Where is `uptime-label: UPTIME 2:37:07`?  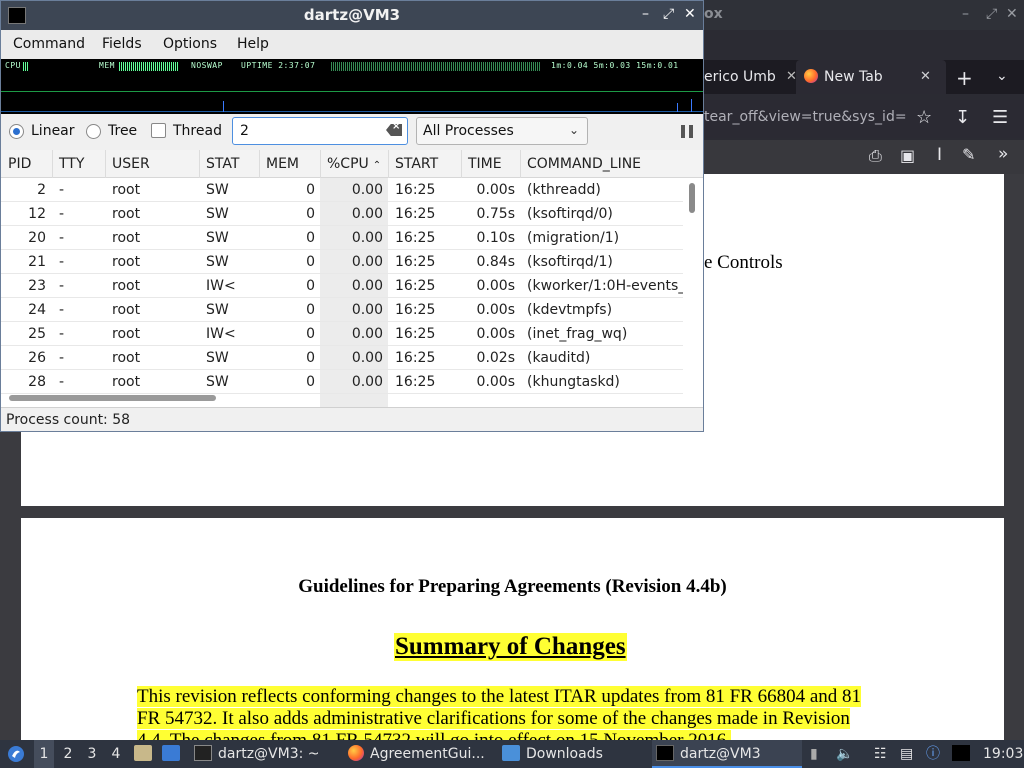 uptime-label: UPTIME 2:37:07 is located at coordinates (278, 65).